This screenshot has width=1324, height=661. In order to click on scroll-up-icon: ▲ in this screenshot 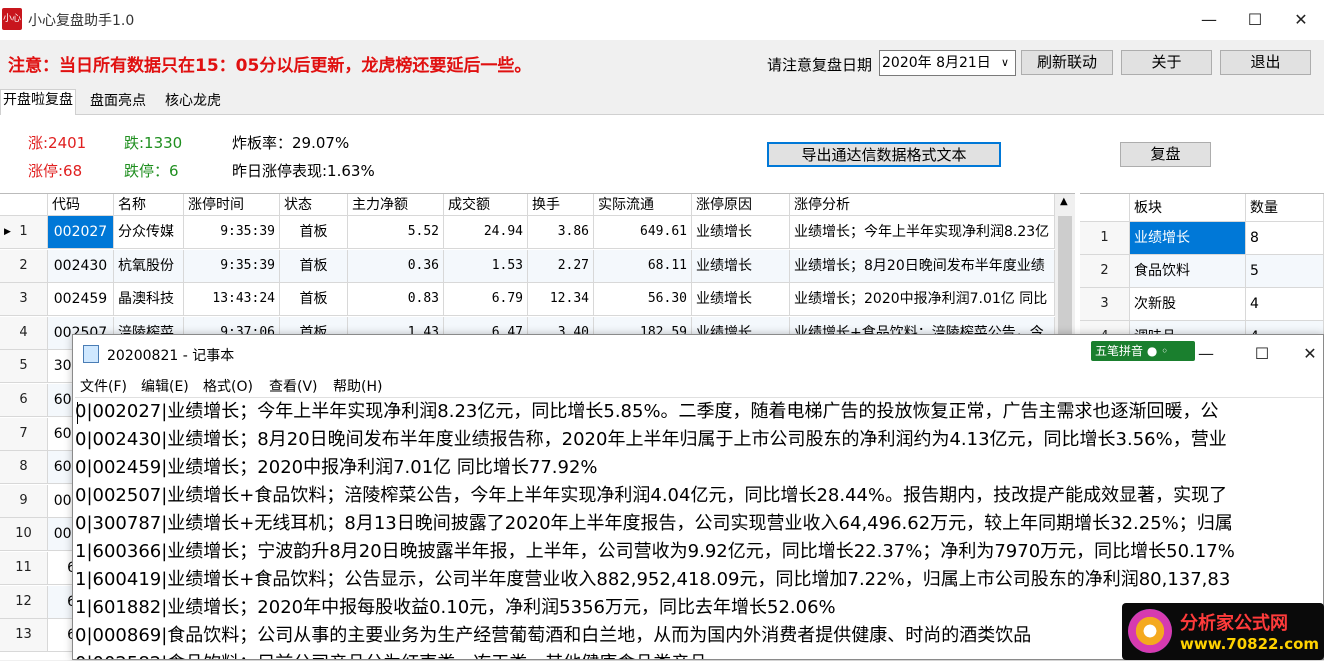, I will do `click(1064, 201)`.